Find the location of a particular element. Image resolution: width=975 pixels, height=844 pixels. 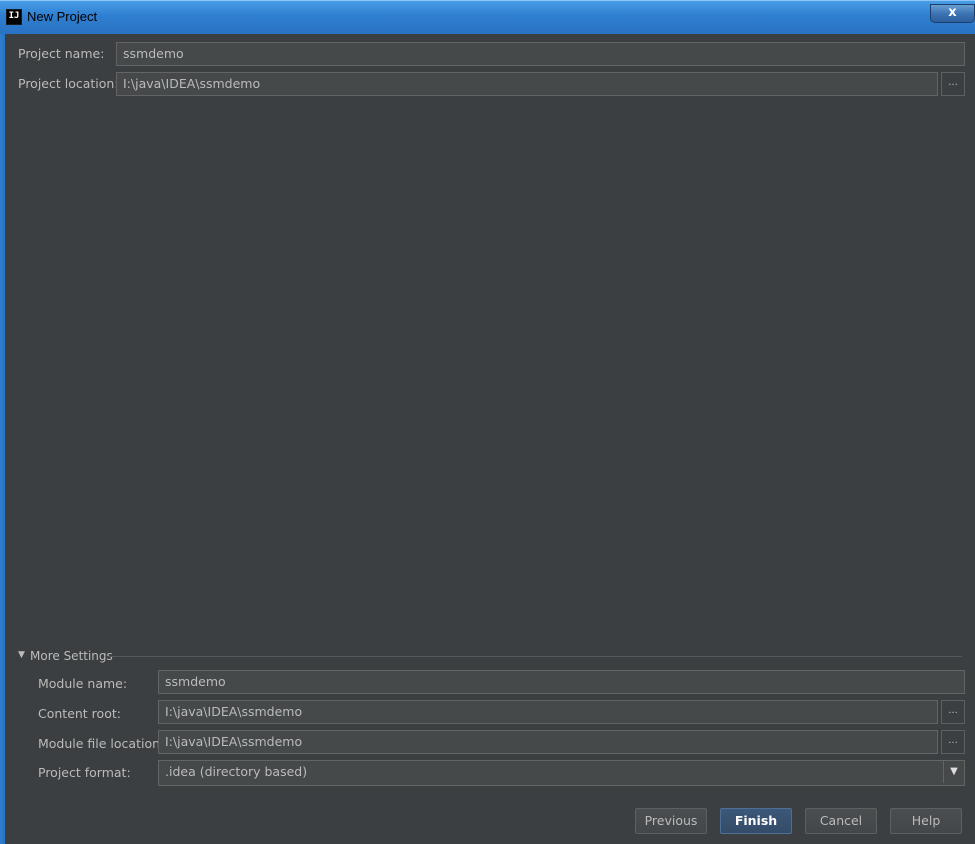

title-bar: IJ New Project x is located at coordinates (487, 17).